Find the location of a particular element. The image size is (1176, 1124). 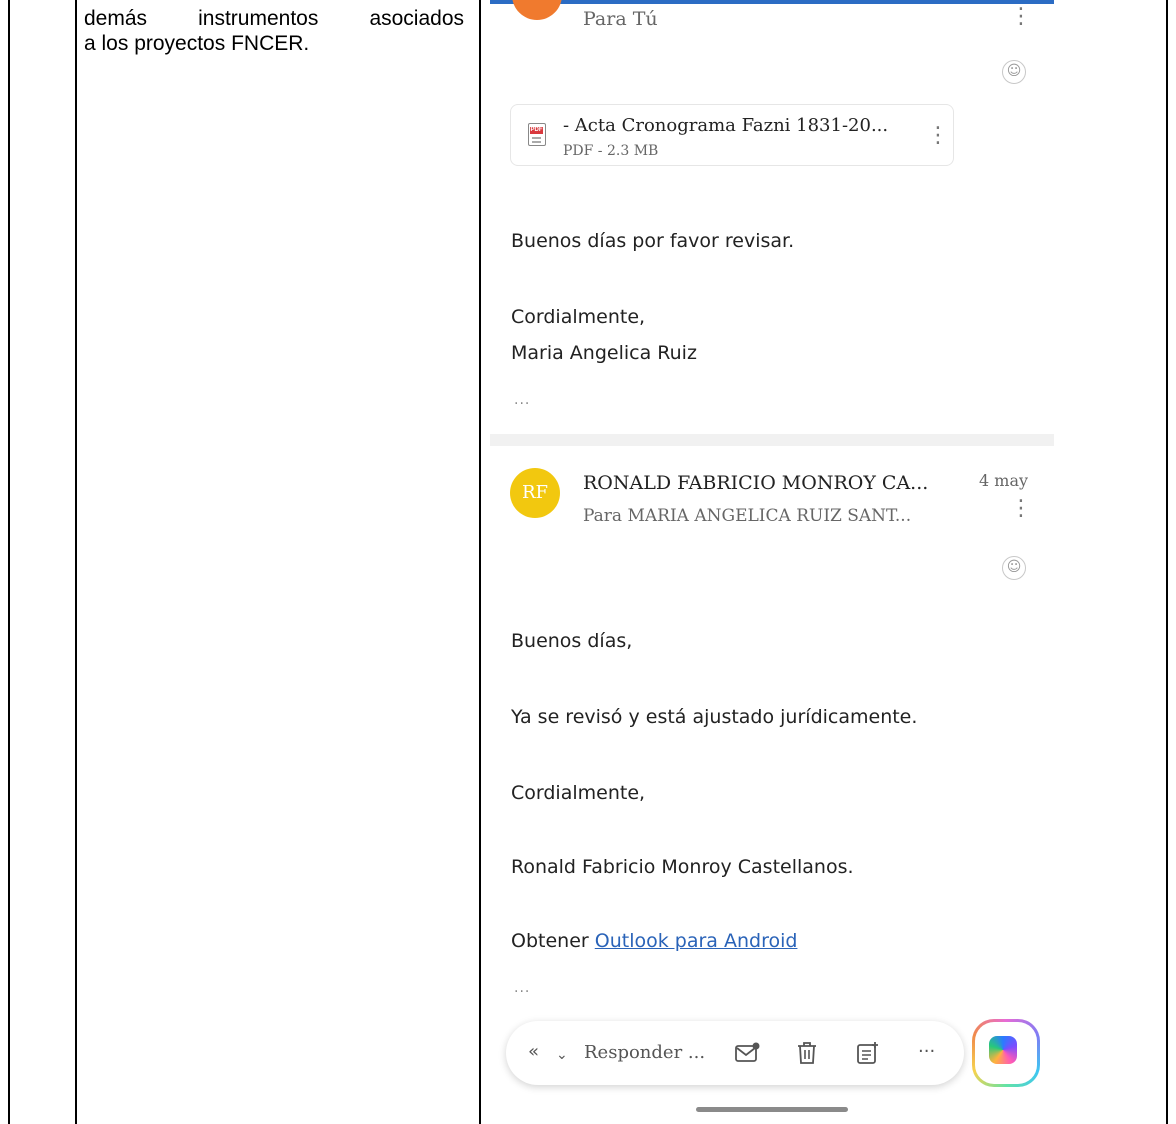

reply-all-icon: « is located at coordinates (533, 1052).